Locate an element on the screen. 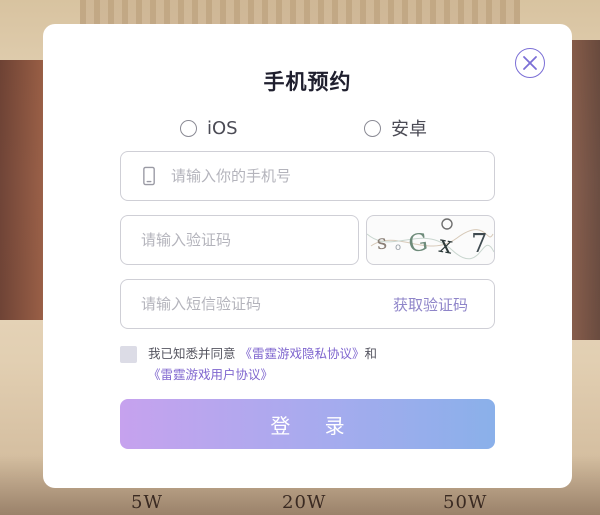 This screenshot has height=515, width=600. user-agreement-link: 《雷霆游戏用户协议》 is located at coordinates (210, 374).